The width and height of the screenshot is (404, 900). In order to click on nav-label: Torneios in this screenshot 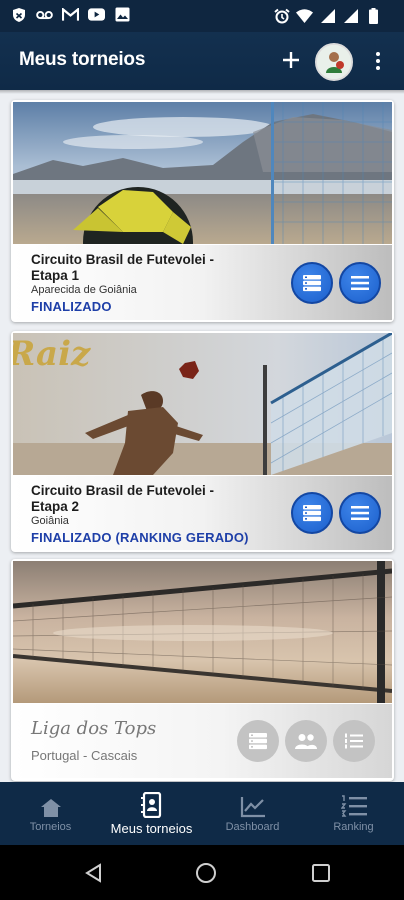, I will do `click(50, 827)`.